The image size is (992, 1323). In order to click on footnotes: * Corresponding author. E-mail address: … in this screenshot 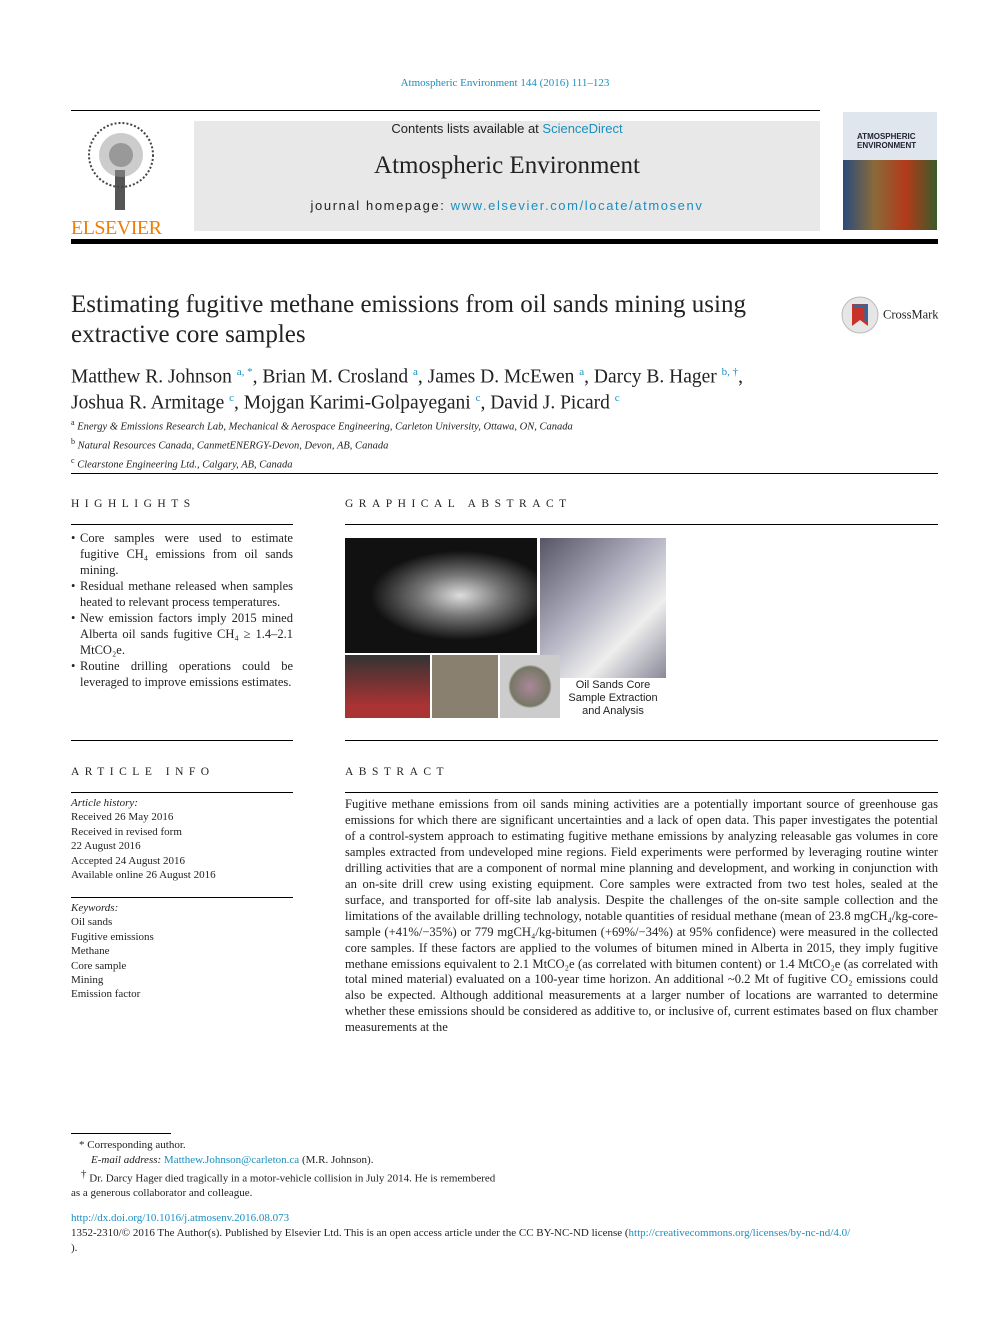, I will do `click(283, 1169)`.